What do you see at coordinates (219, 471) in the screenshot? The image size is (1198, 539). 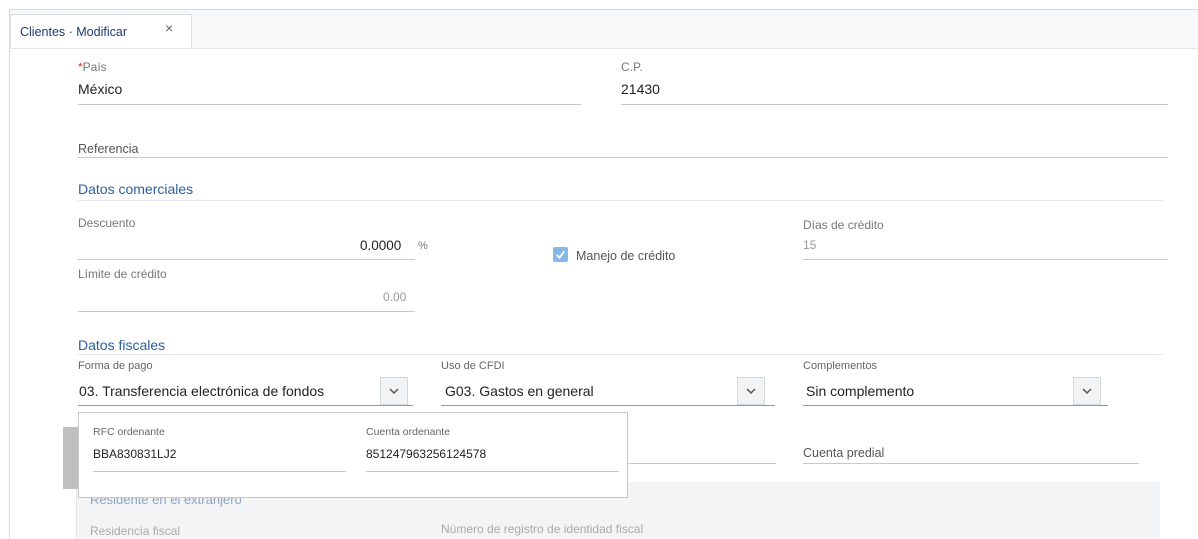 I see `rfc-ordenante-underline` at bounding box center [219, 471].